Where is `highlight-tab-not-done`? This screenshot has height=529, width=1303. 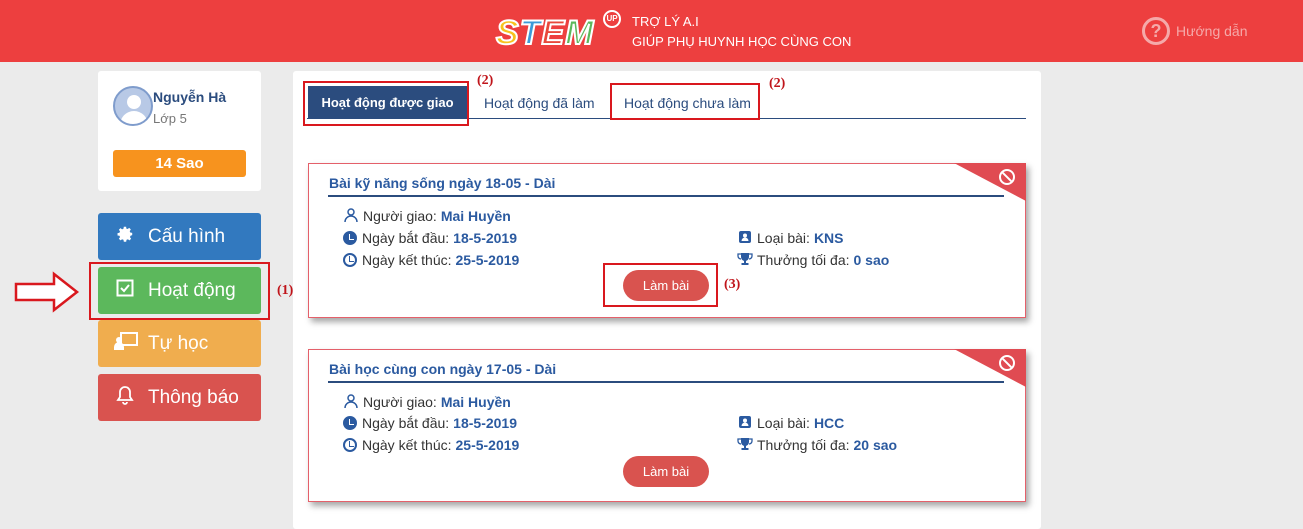 highlight-tab-not-done is located at coordinates (685, 101).